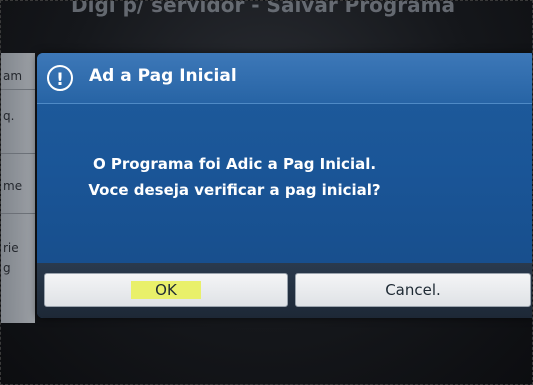  I want to click on dialog-title: Ad a Pag Inicial, so click(163, 76).